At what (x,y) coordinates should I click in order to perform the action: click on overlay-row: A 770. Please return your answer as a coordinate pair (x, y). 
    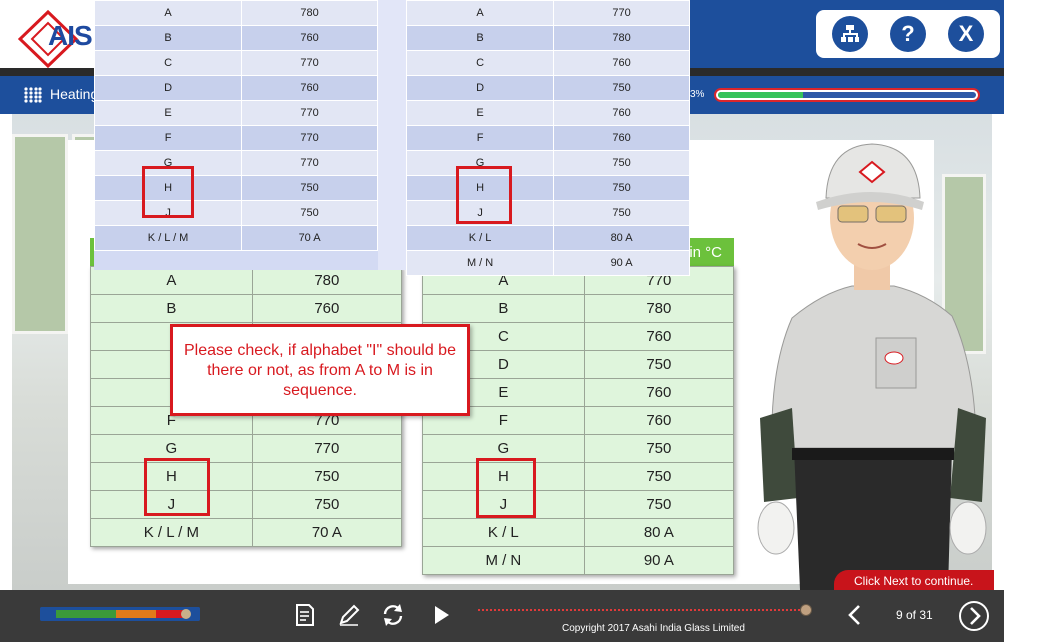
    Looking at the image, I should click on (547, 13).